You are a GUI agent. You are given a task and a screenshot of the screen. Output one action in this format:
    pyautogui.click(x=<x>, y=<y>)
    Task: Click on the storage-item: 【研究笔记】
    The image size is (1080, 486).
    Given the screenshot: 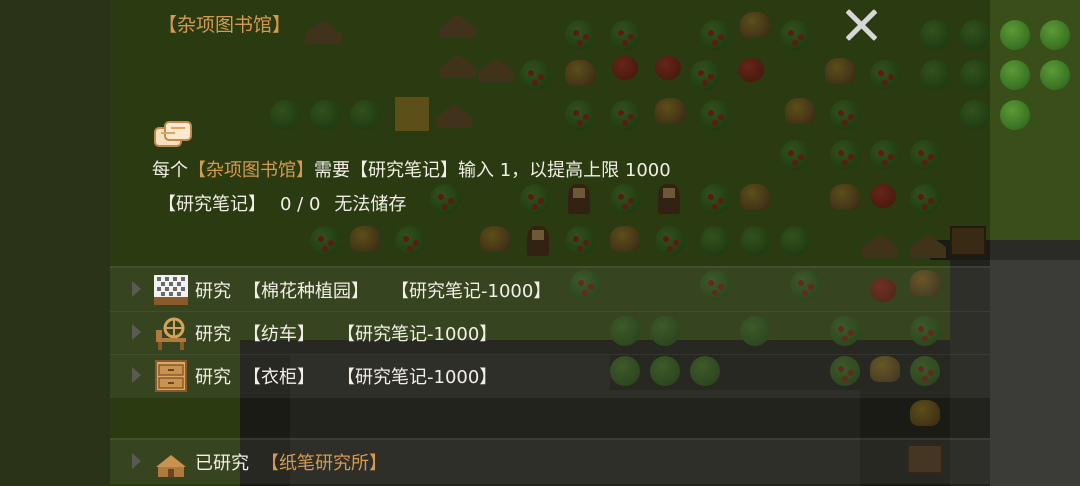 What is the action you would take?
    pyautogui.click(x=212, y=204)
    